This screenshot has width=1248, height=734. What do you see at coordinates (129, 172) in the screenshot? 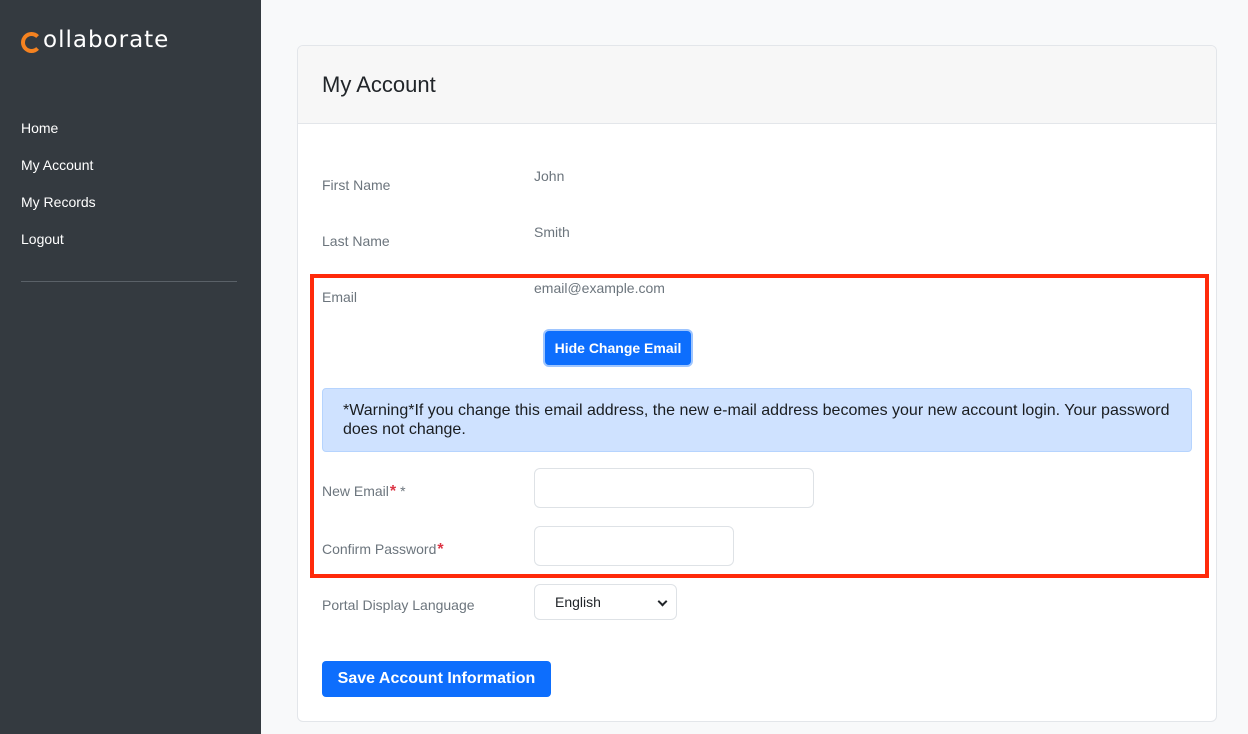
I see `sidebar-item-my-account: My Account` at bounding box center [129, 172].